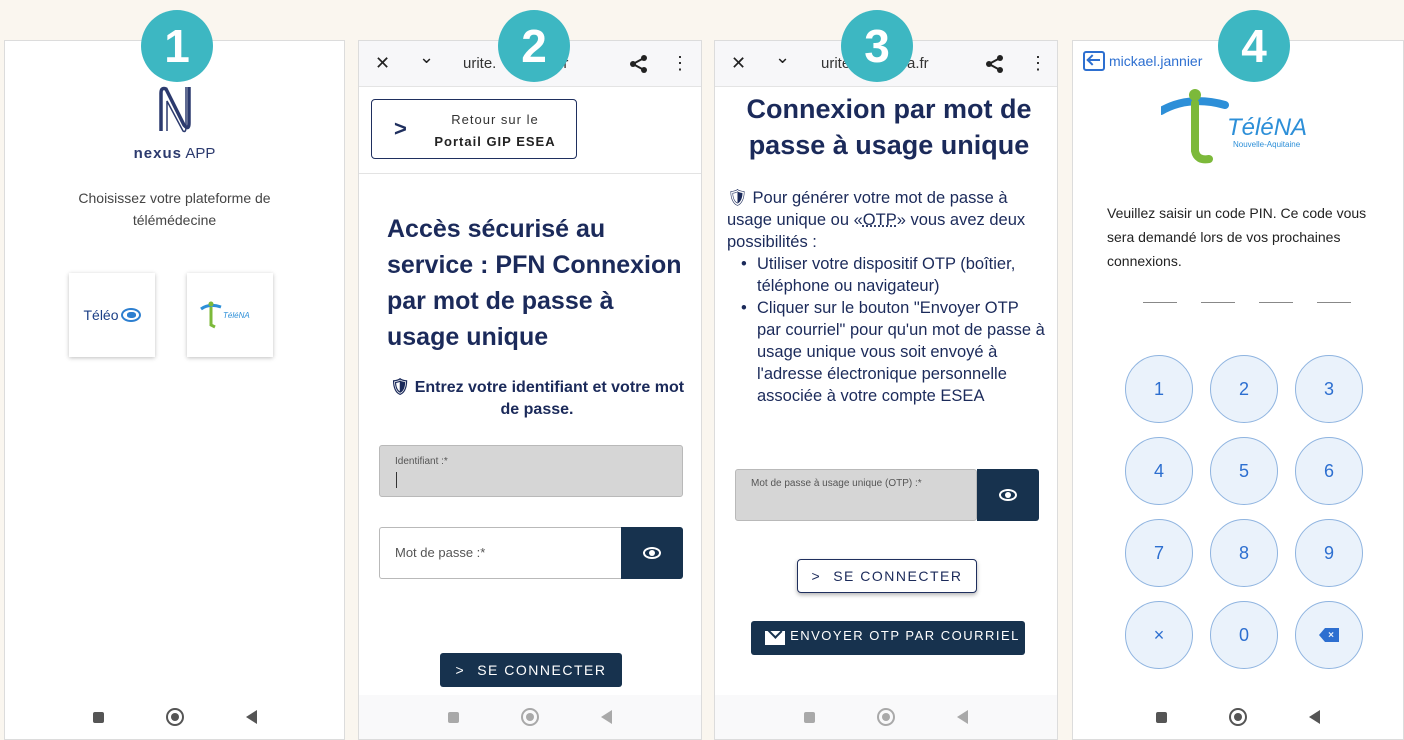 The width and height of the screenshot is (1404, 740). Describe the element at coordinates (495, 119) in the screenshot. I see `back-to-portal-line1: Retour sur le` at that location.